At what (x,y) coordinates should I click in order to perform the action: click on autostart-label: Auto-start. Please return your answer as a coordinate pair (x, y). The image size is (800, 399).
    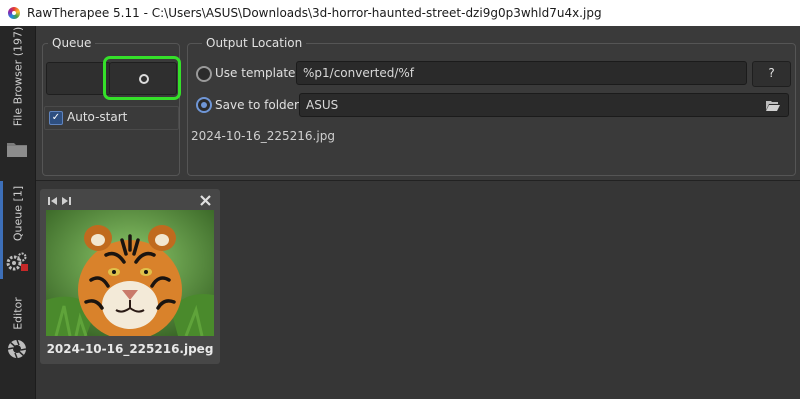
    Looking at the image, I should click on (97, 117).